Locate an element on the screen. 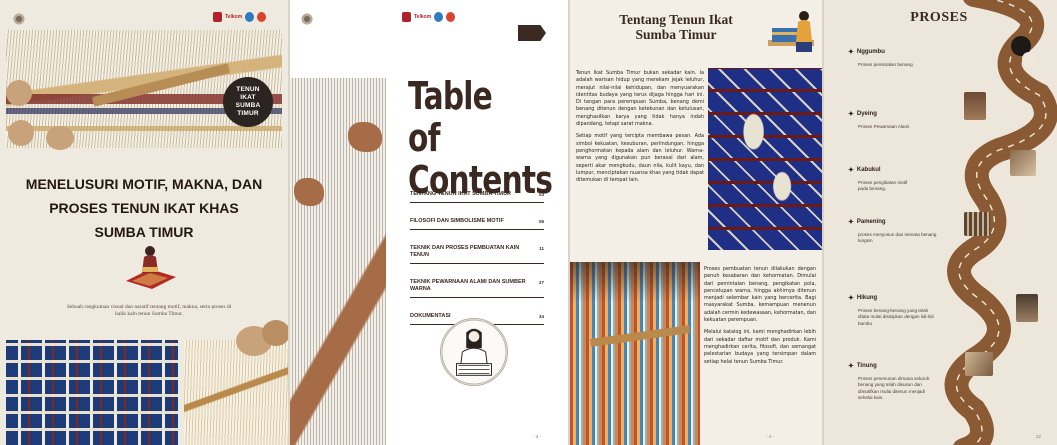 The width and height of the screenshot is (1057, 445). toc-item-label: FILOSOFI DAN SIMBOLISME MOTIF is located at coordinates (457, 221).